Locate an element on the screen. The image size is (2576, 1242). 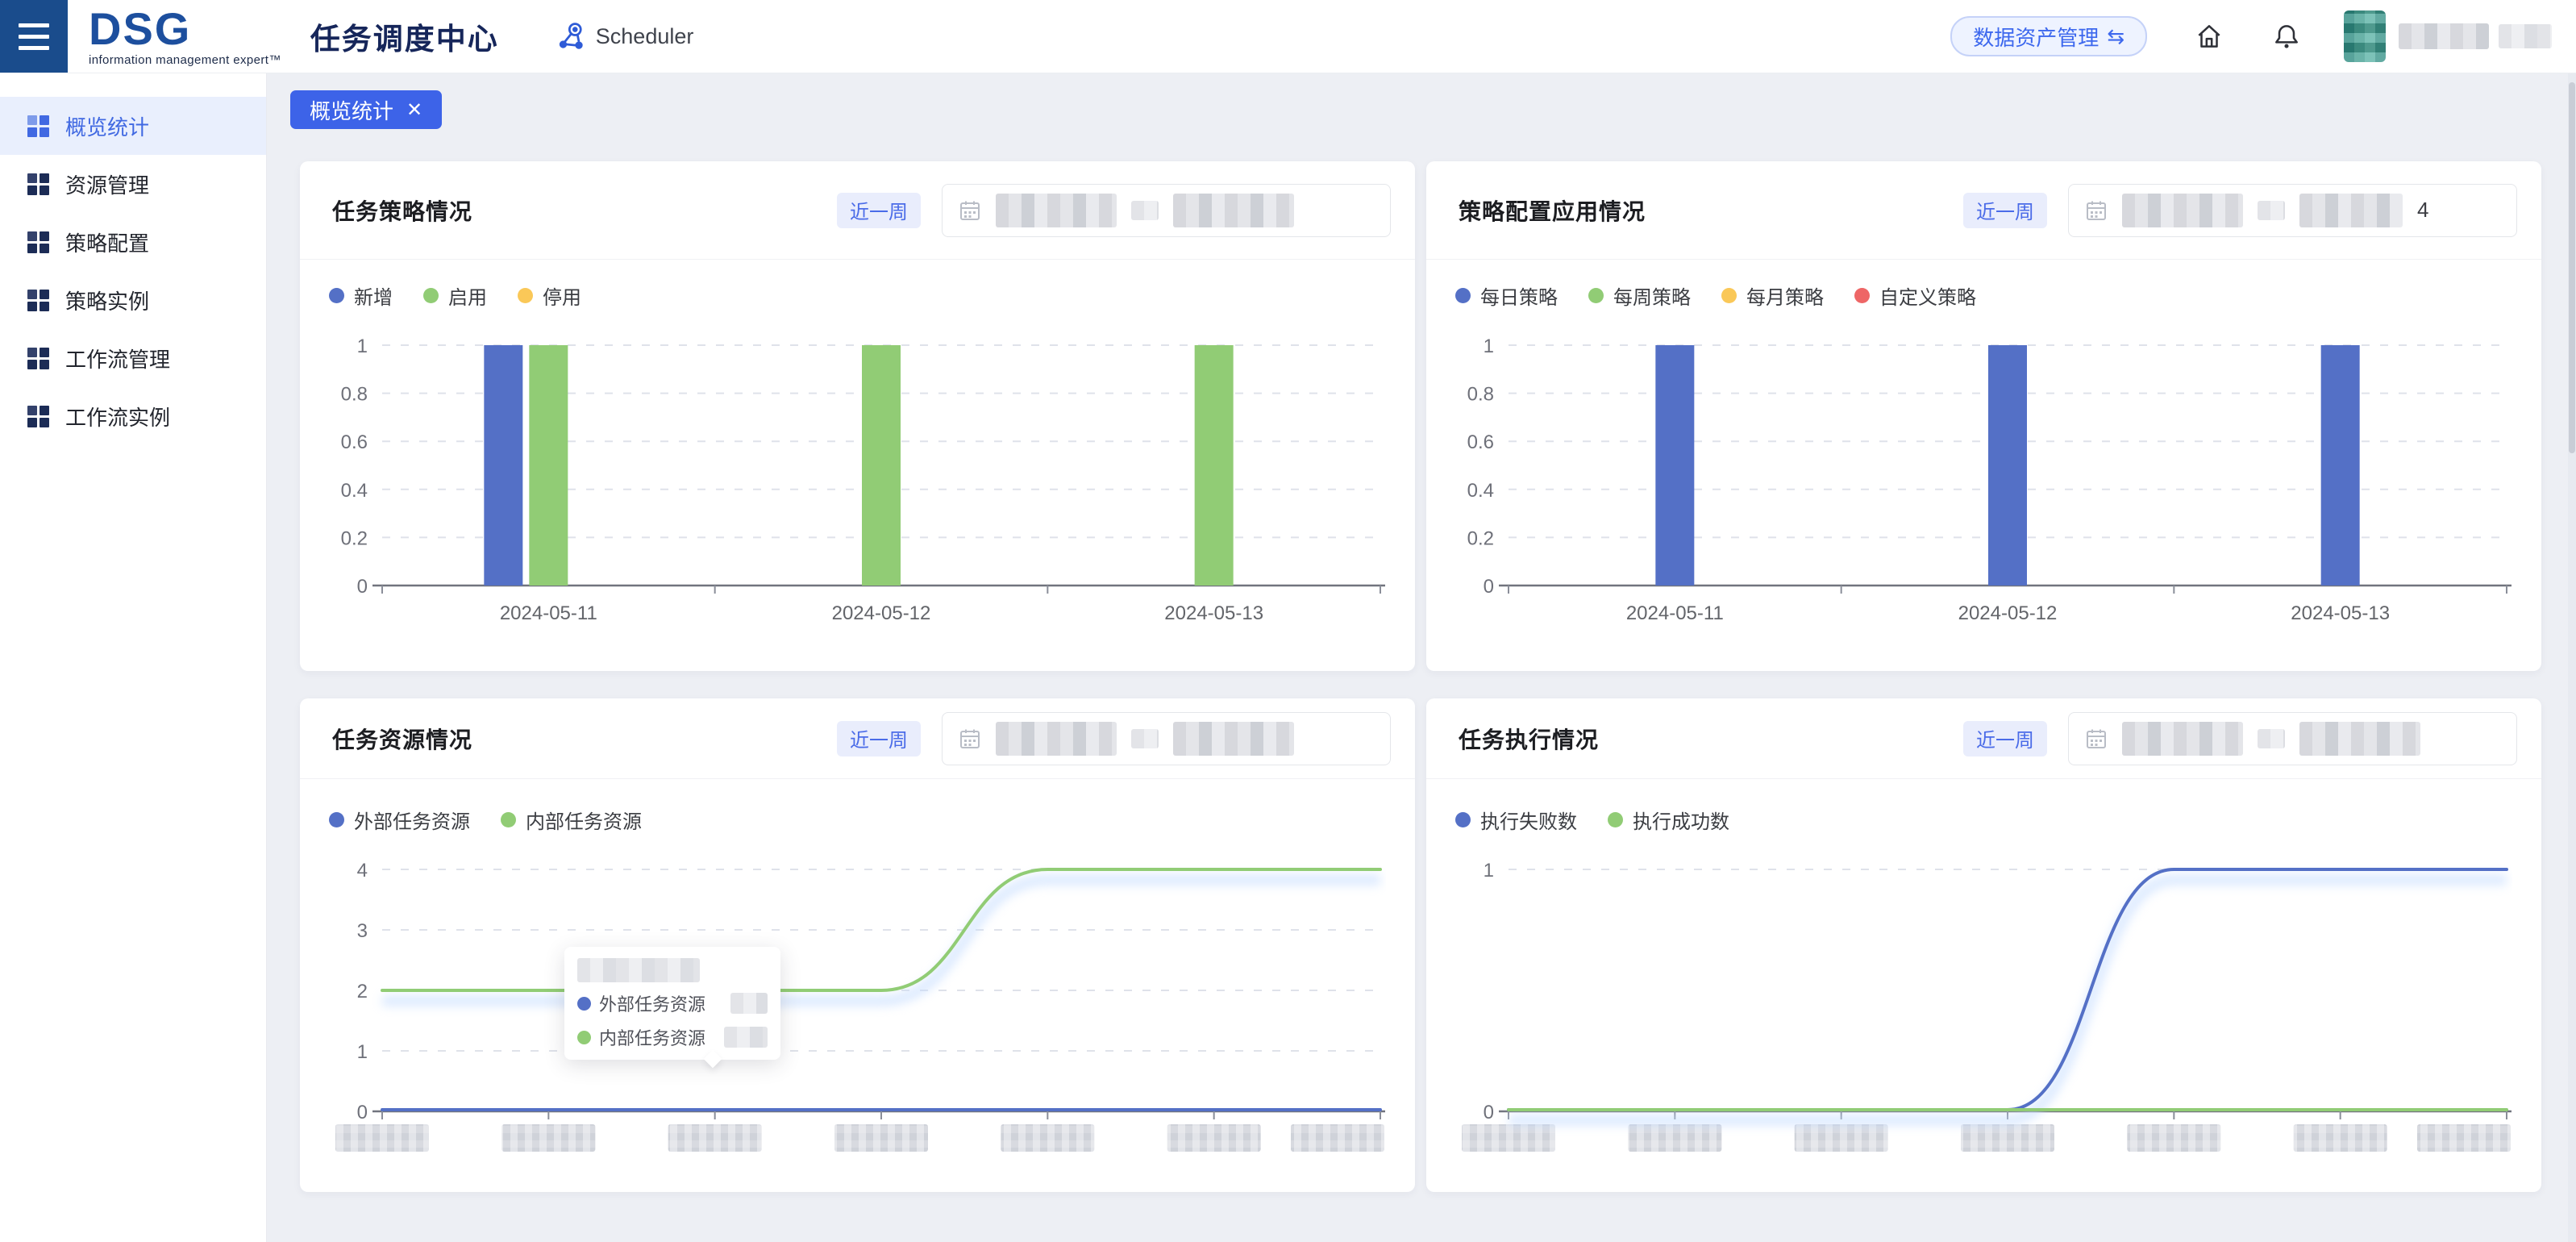
tab-bar: 概览统计 ✕ is located at coordinates (1421, 101).